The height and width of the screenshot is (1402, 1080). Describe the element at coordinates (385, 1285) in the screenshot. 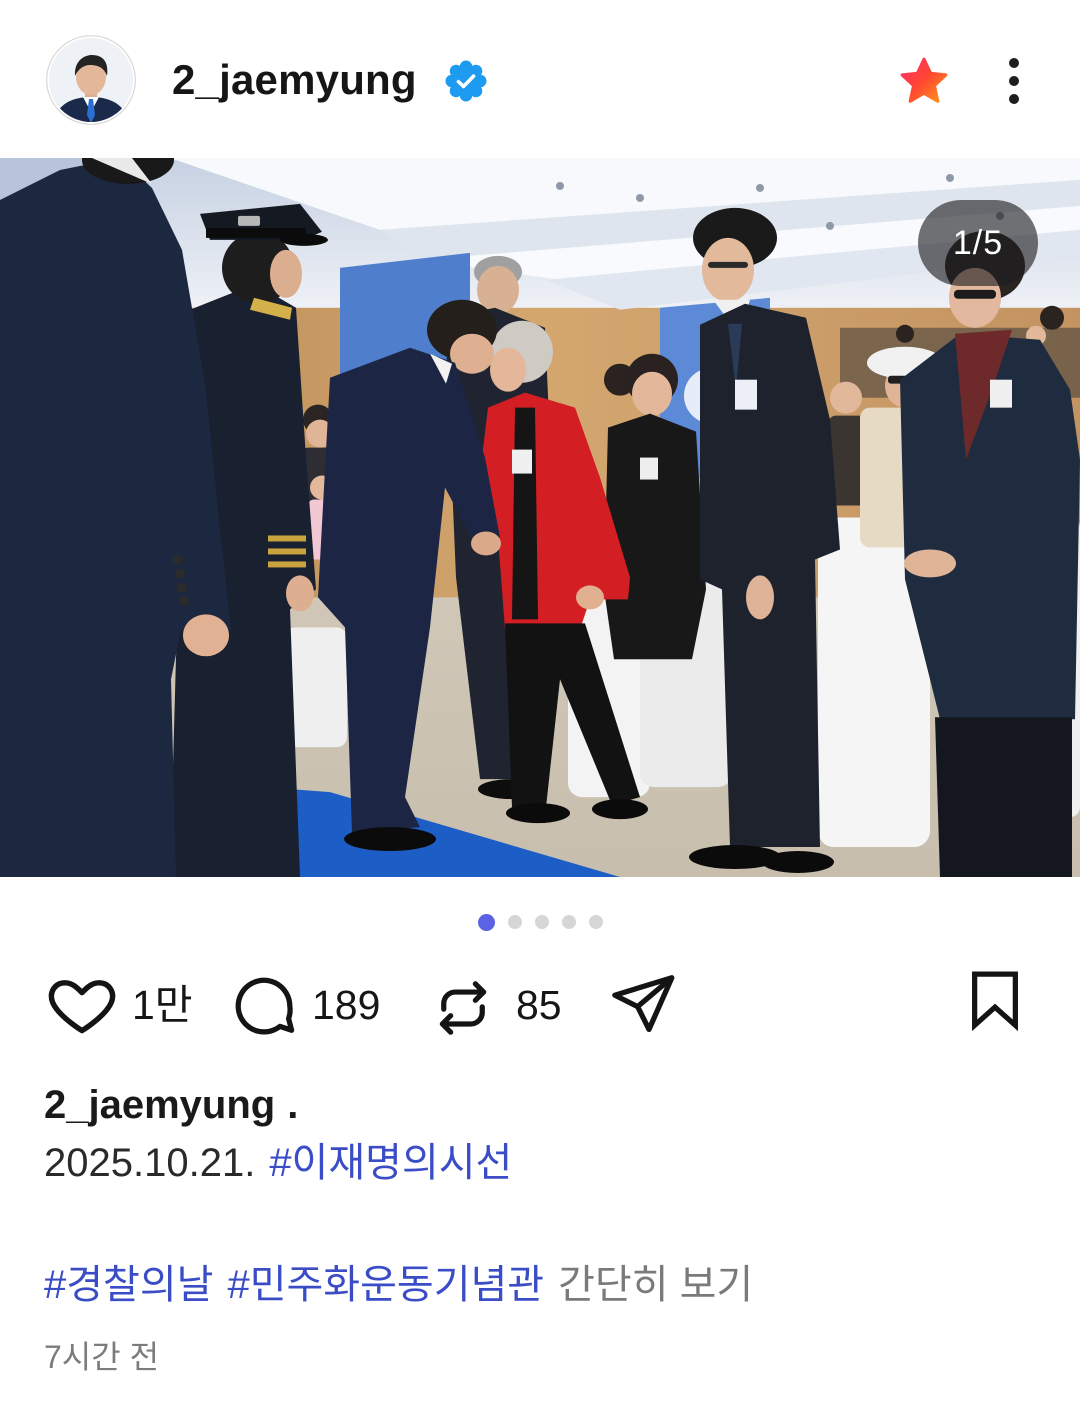

I see `hashtag-link: #민주화운동기념관` at that location.